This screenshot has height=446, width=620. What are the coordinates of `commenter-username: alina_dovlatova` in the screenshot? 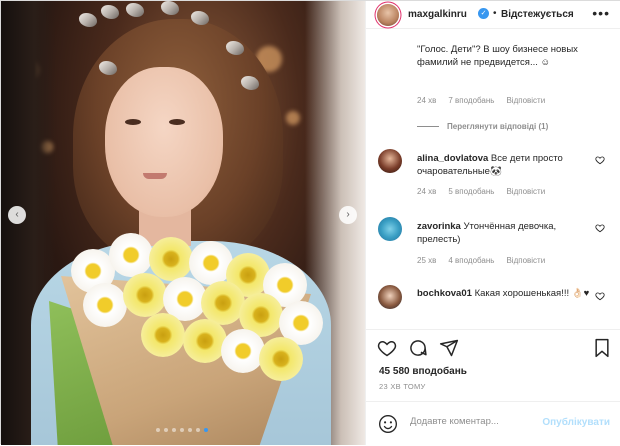 It's located at (452, 158).